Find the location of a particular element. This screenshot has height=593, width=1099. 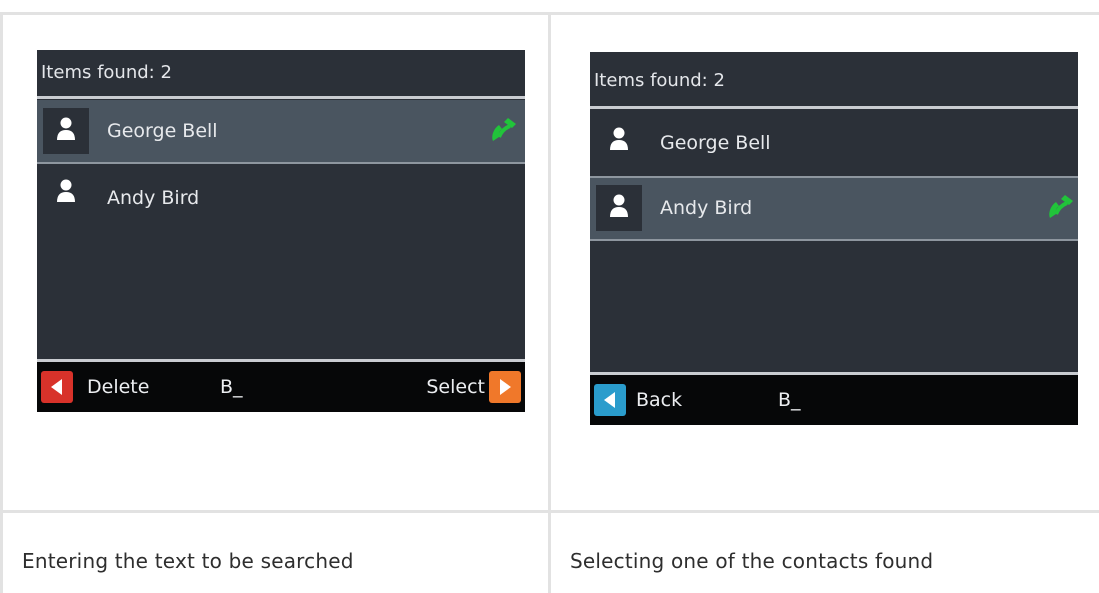

softkey-bar: Back B_ is located at coordinates (834, 400).